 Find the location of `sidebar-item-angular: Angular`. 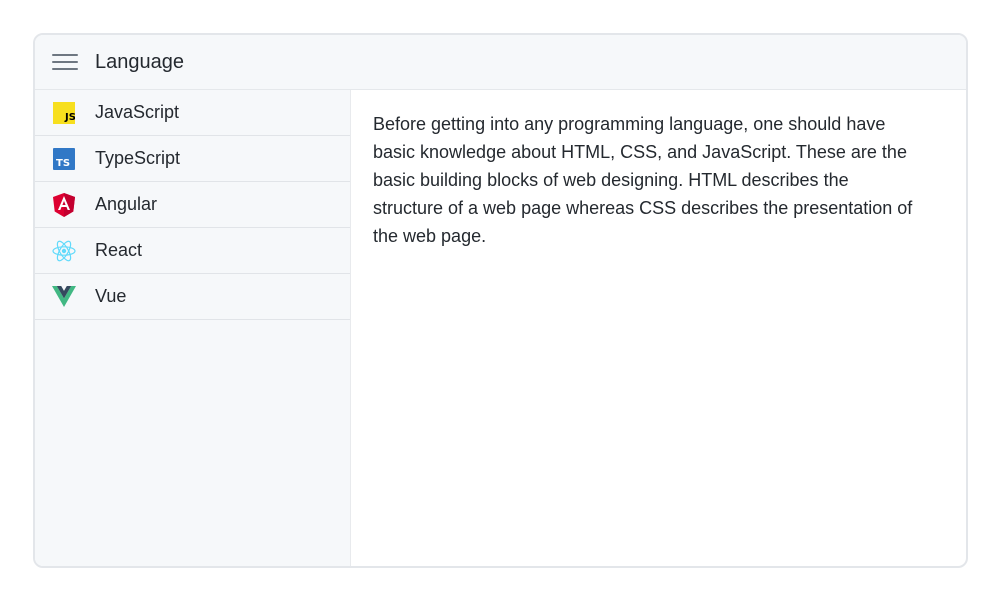

sidebar-item-angular: Angular is located at coordinates (192, 205).